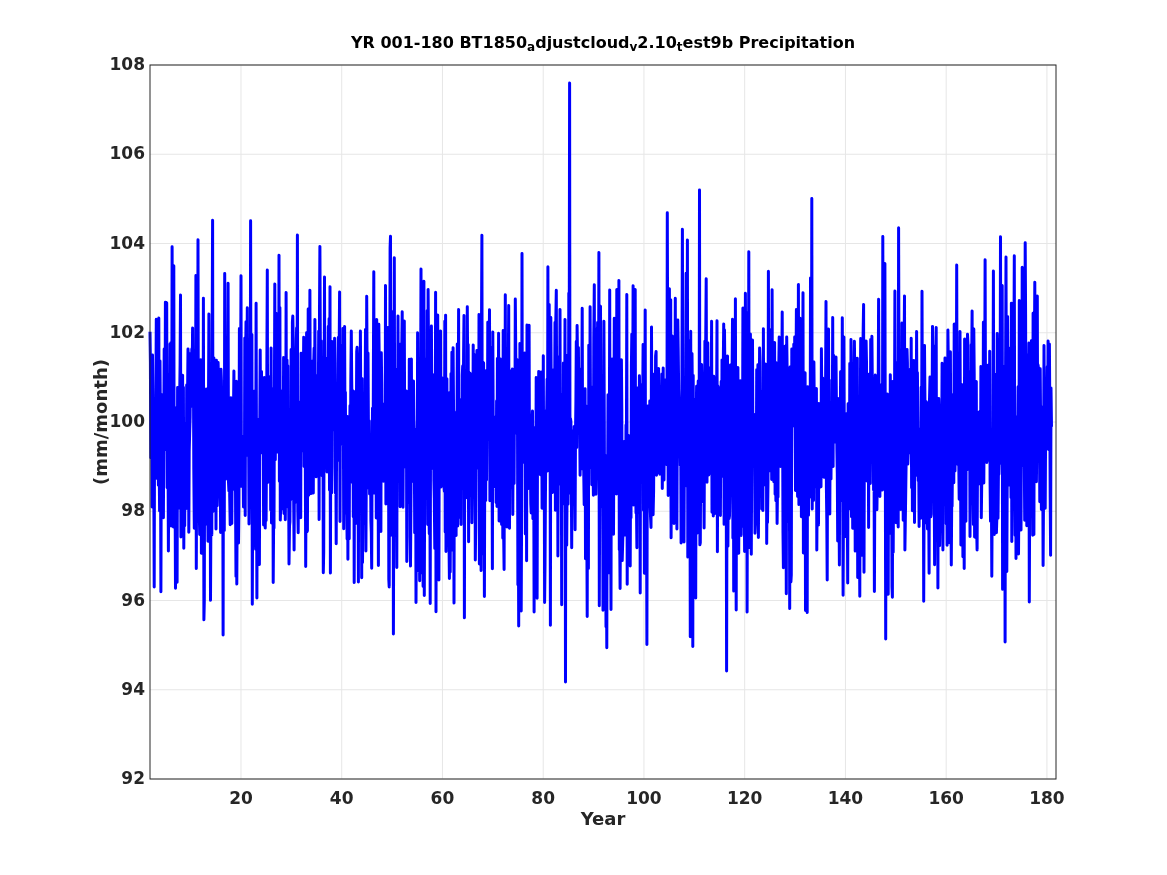  Describe the element at coordinates (127, 65) in the screenshot. I see `y-tick-label: 108` at that location.